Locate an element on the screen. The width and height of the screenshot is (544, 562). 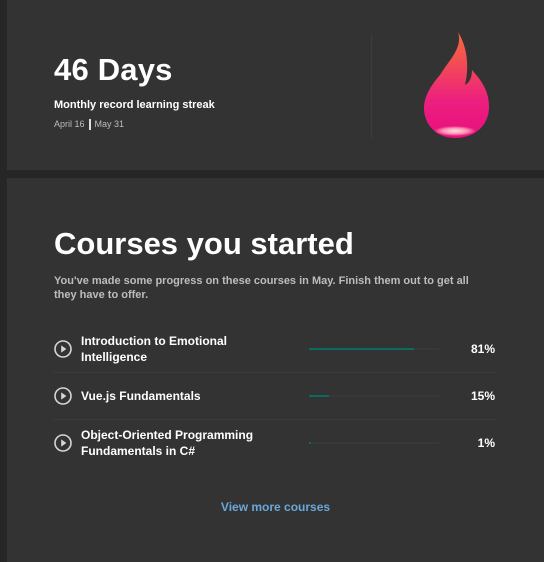
streak-end-date: May 31 is located at coordinates (109, 124).